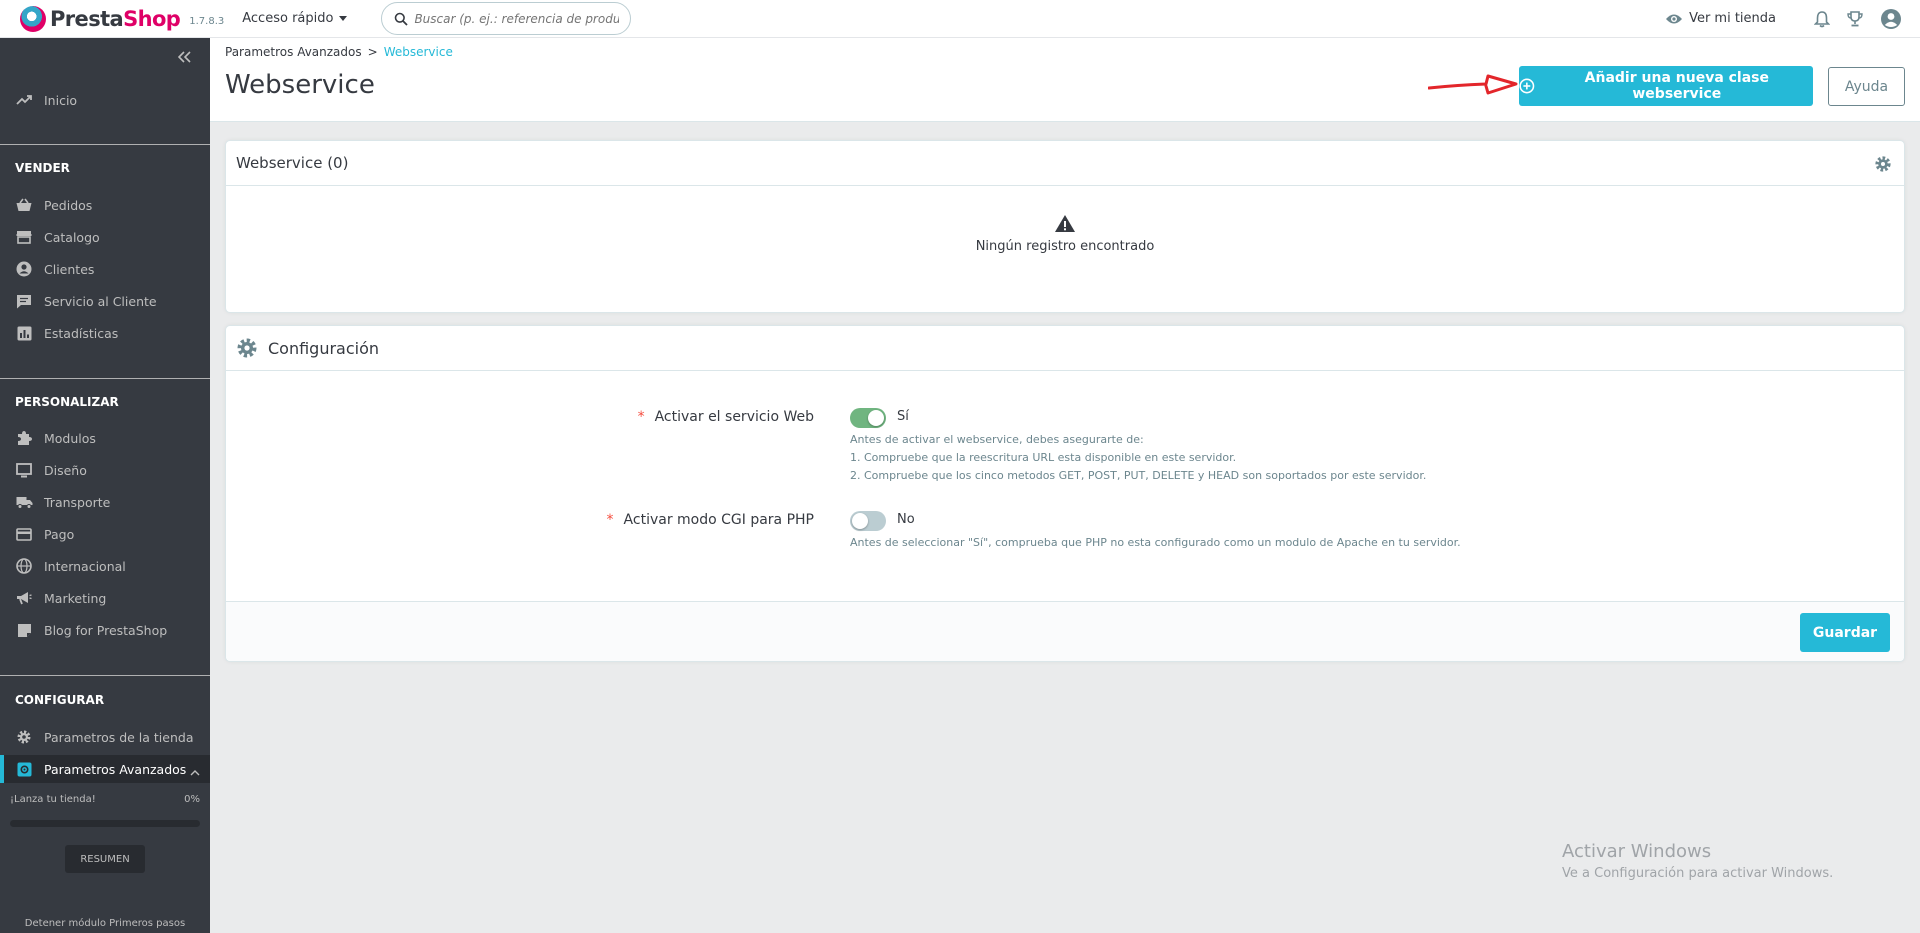 Image resolution: width=1920 pixels, height=933 pixels. Describe the element at coordinates (1473, 84) in the screenshot. I see `red-annotation-arrow` at that location.